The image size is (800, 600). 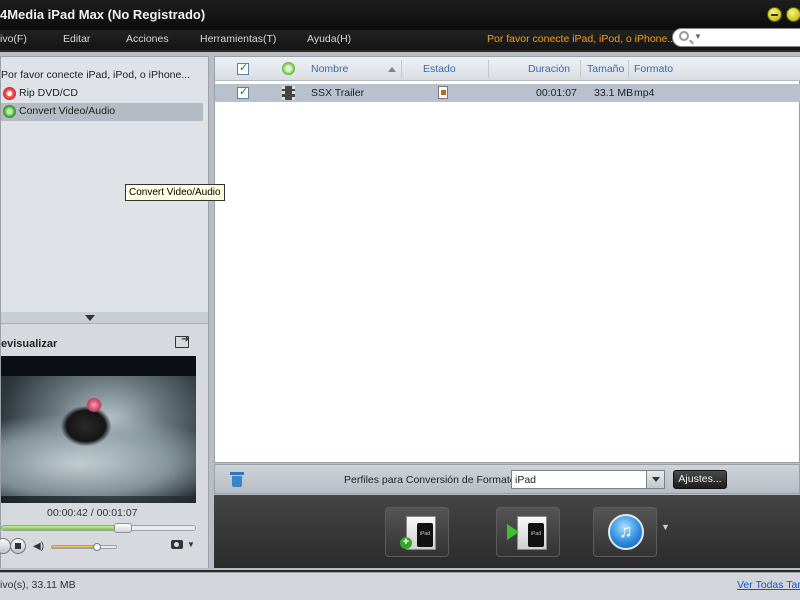 I want to click on tooltip: Convert Video/Audio, so click(x=175, y=192).